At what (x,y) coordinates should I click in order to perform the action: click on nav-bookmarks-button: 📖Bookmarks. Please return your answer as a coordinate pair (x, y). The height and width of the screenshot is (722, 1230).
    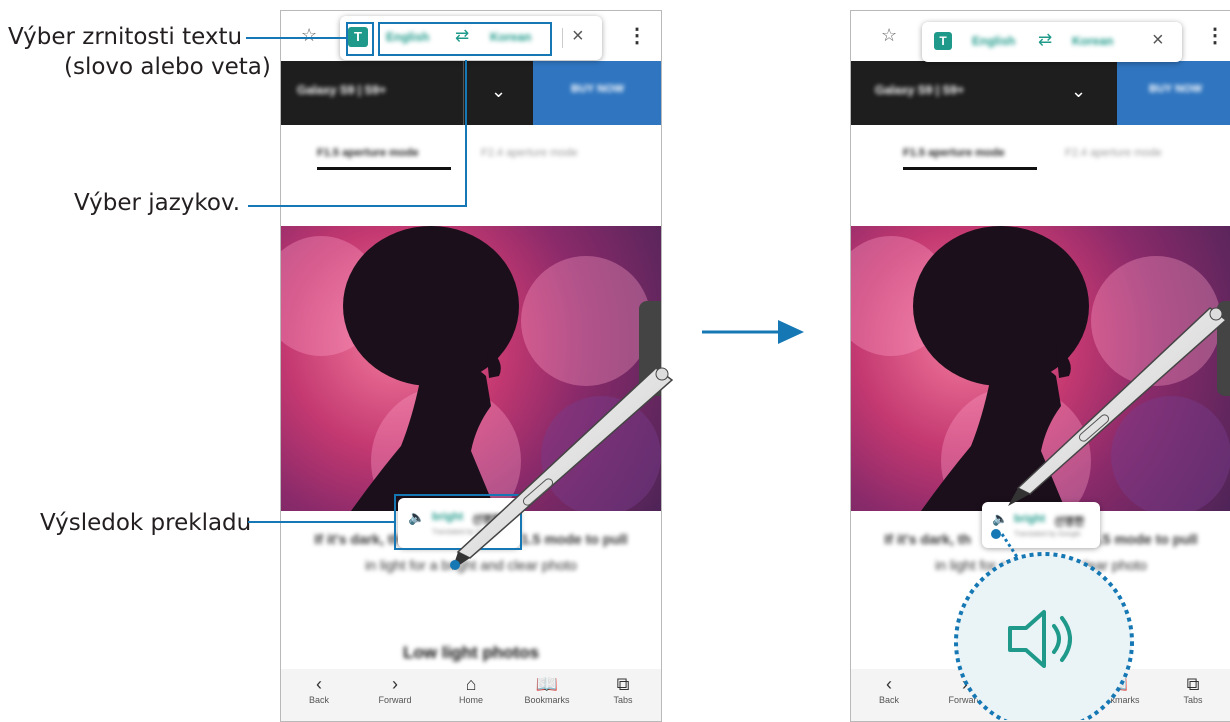
    Looking at the image, I should click on (547, 689).